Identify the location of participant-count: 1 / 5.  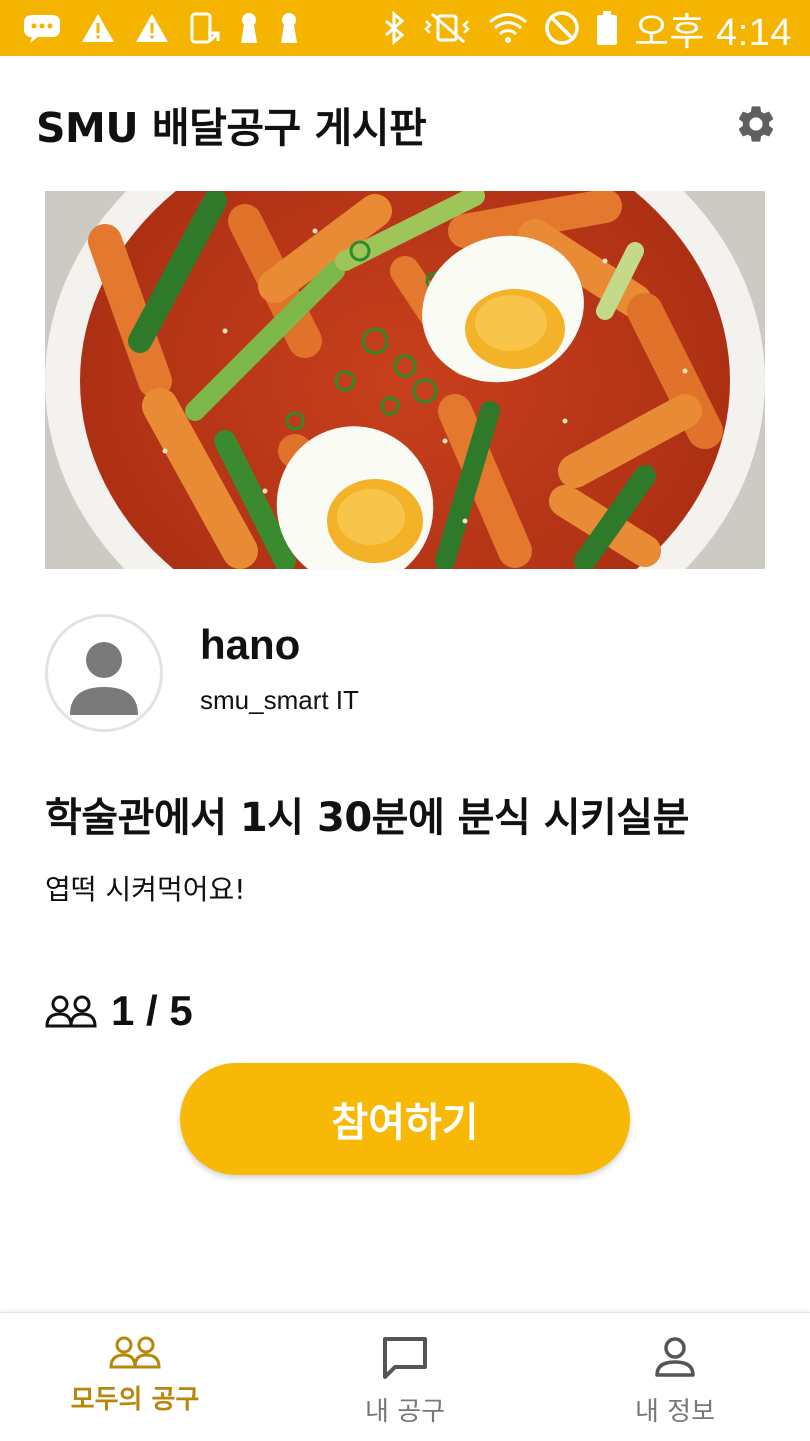
(119, 1011).